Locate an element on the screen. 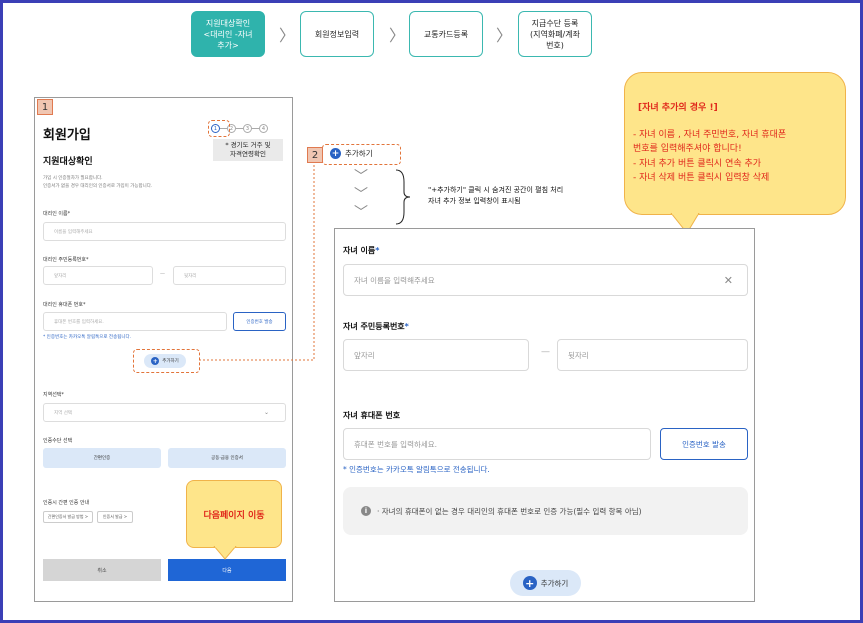  child-name-placeholder: 자녀 이름을 입력해주세요 is located at coordinates (394, 280).